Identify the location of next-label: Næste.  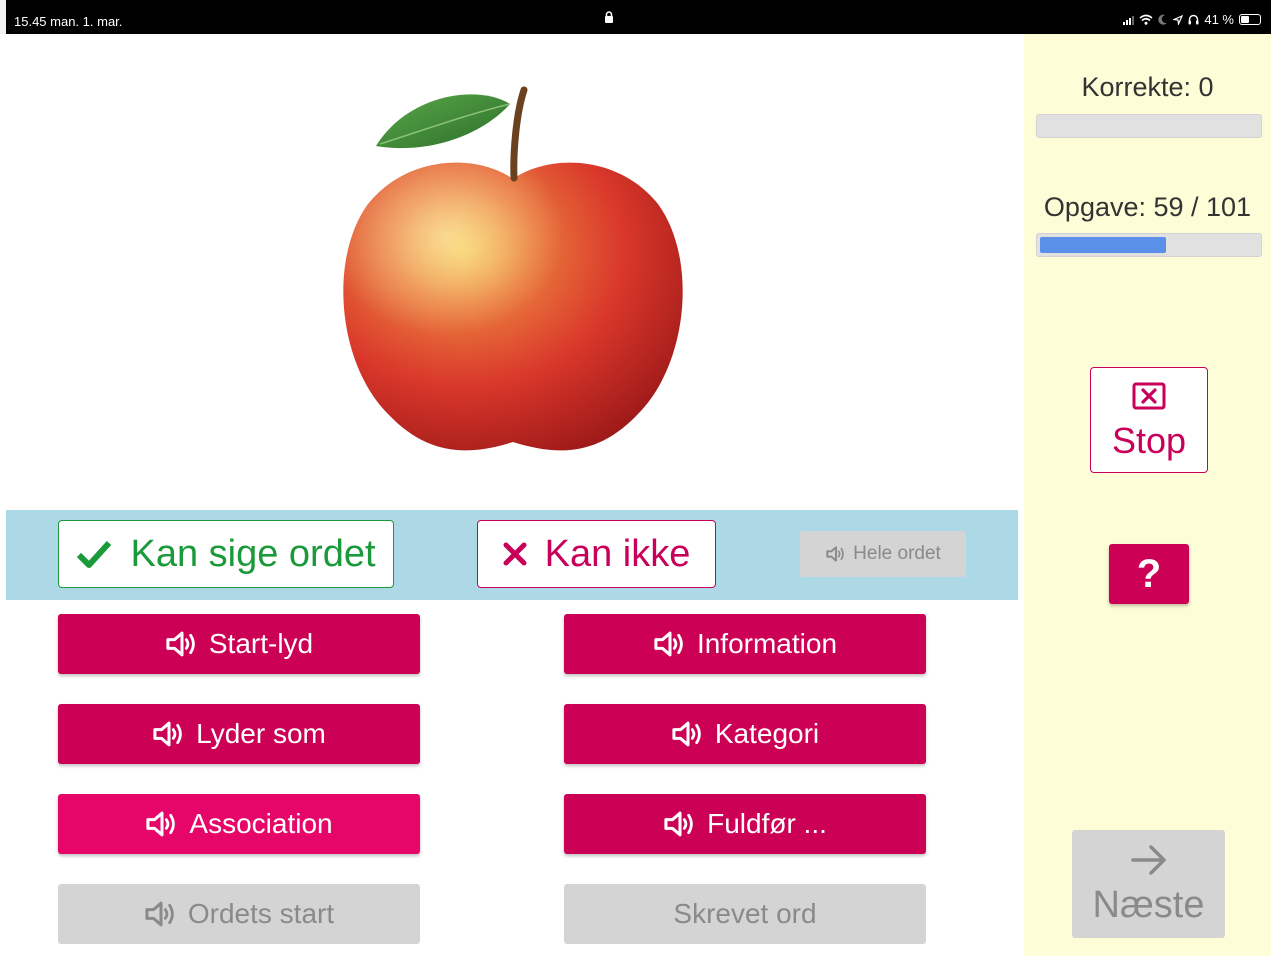
(1148, 905).